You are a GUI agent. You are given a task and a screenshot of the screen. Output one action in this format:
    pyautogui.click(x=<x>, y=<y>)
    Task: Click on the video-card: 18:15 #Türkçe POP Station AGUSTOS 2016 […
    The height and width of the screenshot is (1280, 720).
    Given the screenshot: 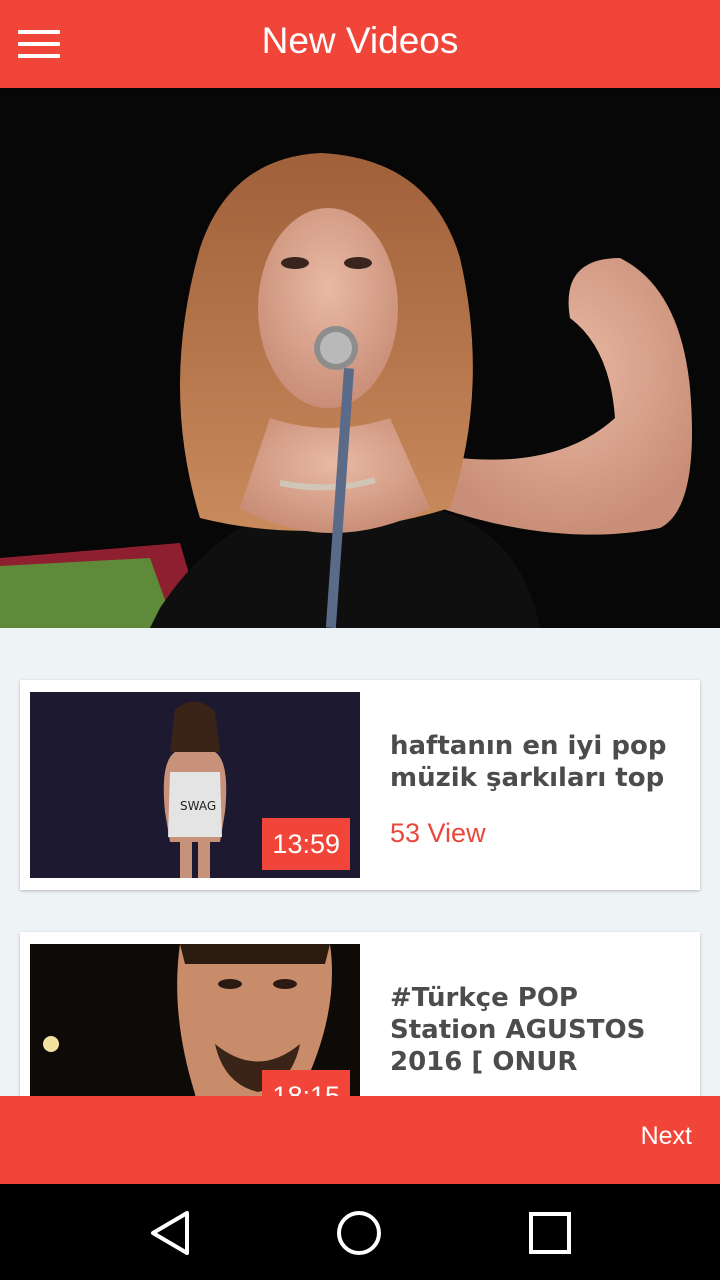 What is the action you would take?
    pyautogui.click(x=360, y=1014)
    